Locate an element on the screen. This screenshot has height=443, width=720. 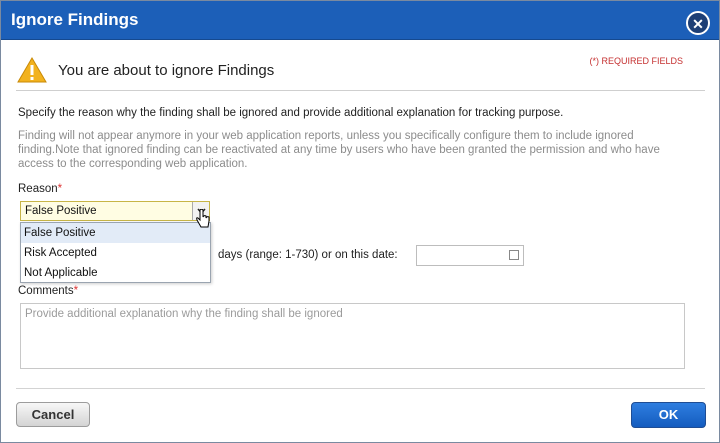
close-icon: ✕ is located at coordinates (698, 23).